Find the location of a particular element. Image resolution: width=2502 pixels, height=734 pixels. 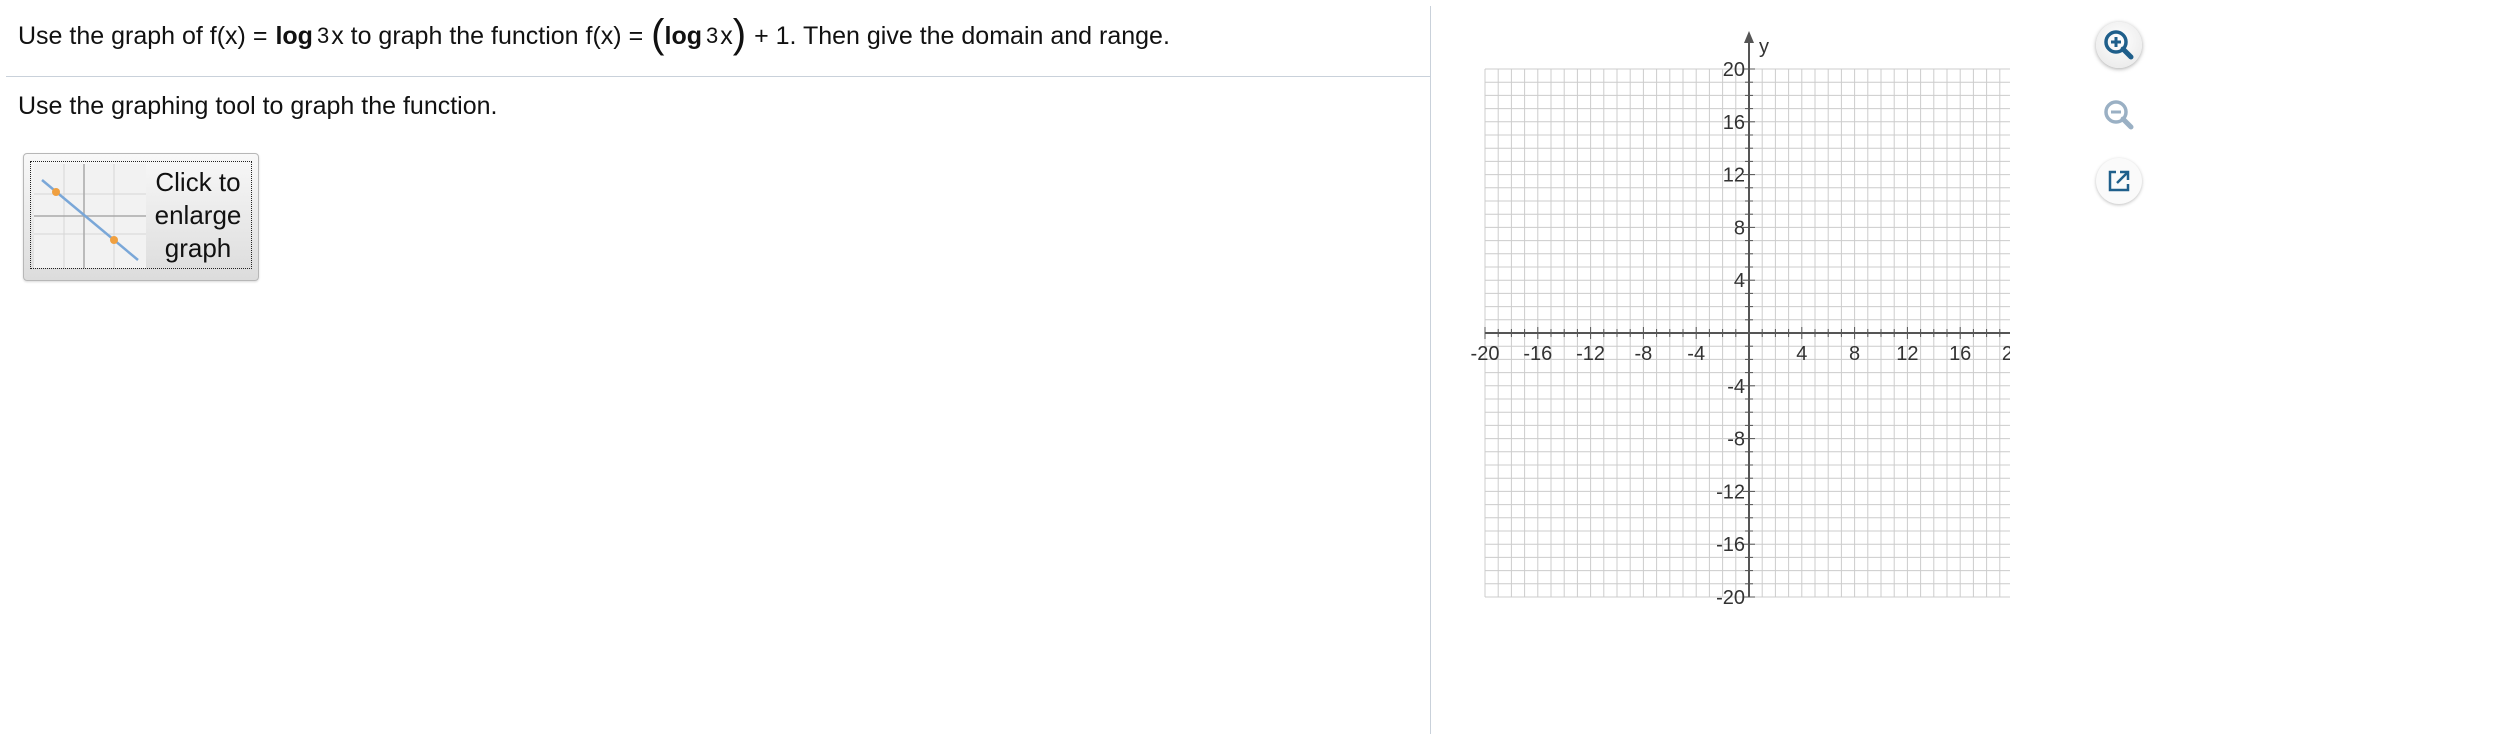

graph-thumbnail-icon is located at coordinates (90, 216).